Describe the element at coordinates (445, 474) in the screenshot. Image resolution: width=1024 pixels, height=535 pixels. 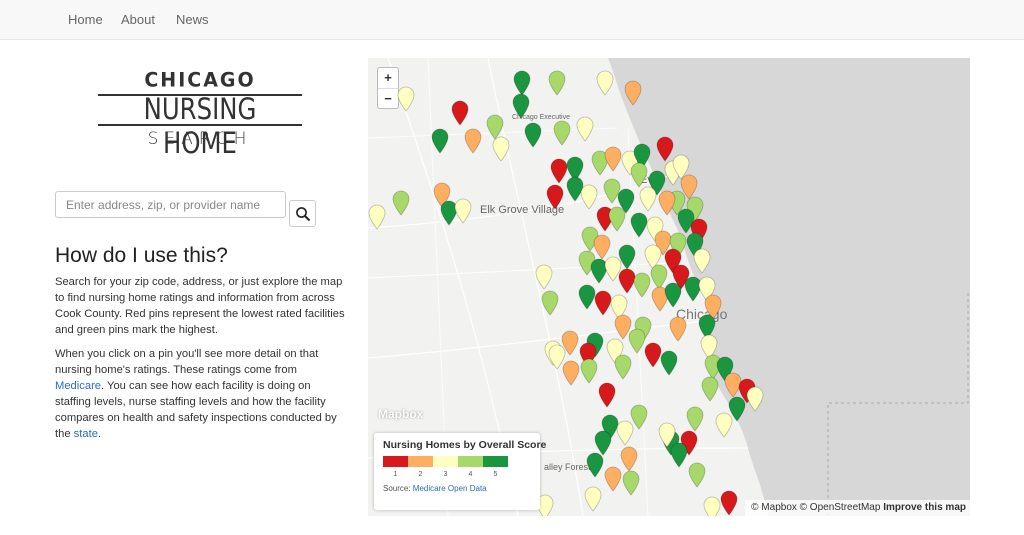
I see `legend-number-3: 3` at that location.